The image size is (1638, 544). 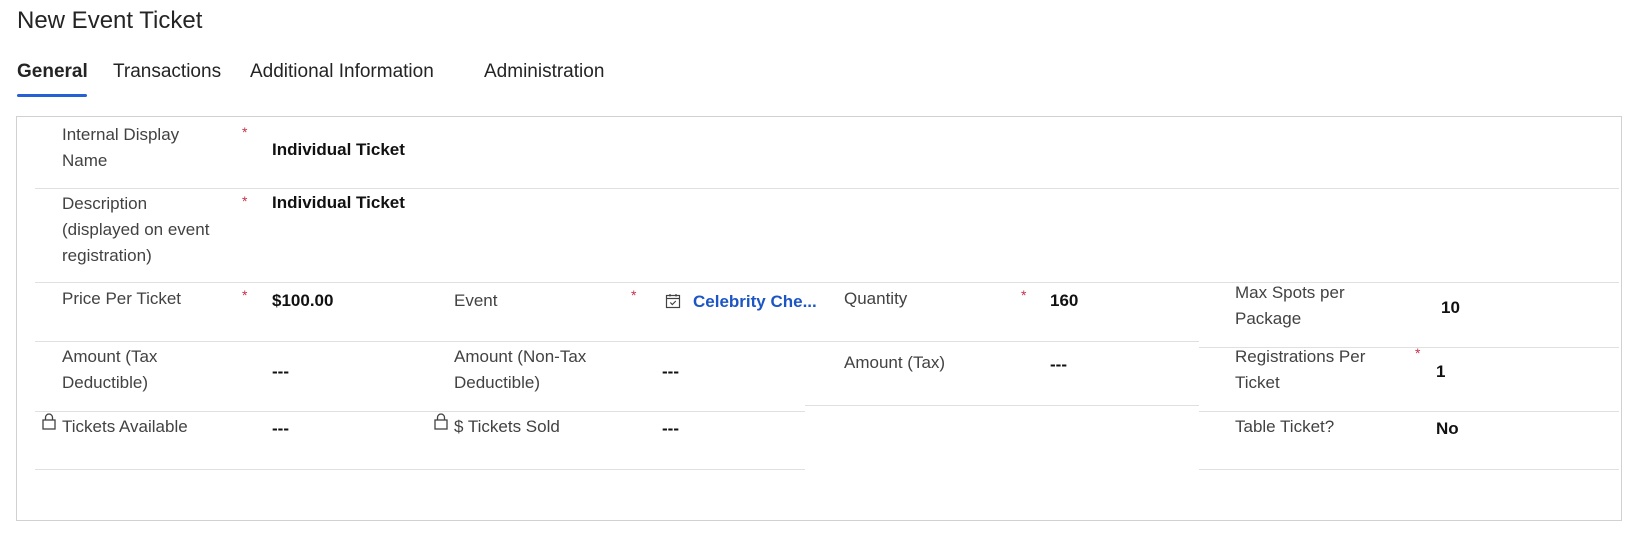 I want to click on page-title: New Event Ticket, so click(x=110, y=20).